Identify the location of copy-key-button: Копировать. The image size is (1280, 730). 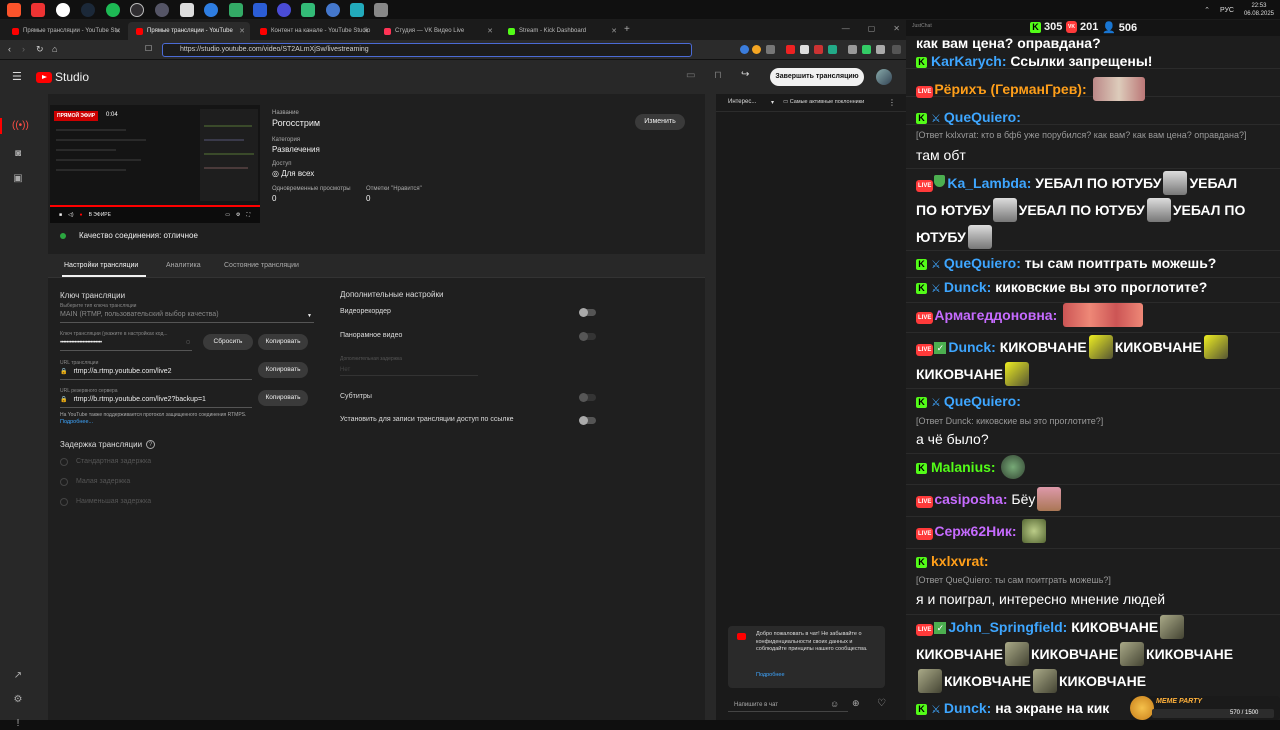
(283, 342).